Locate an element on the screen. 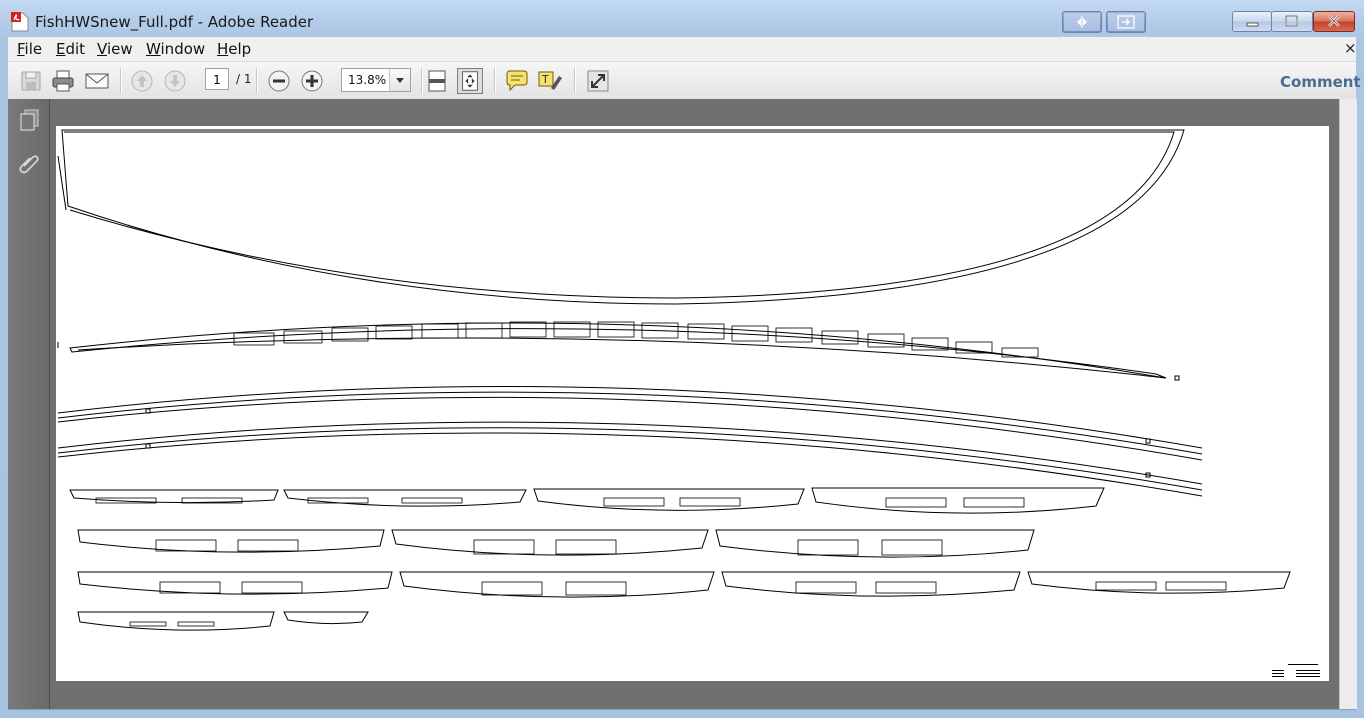 The height and width of the screenshot is (718, 1364). scrolling-mode-icon is located at coordinates (437, 81).